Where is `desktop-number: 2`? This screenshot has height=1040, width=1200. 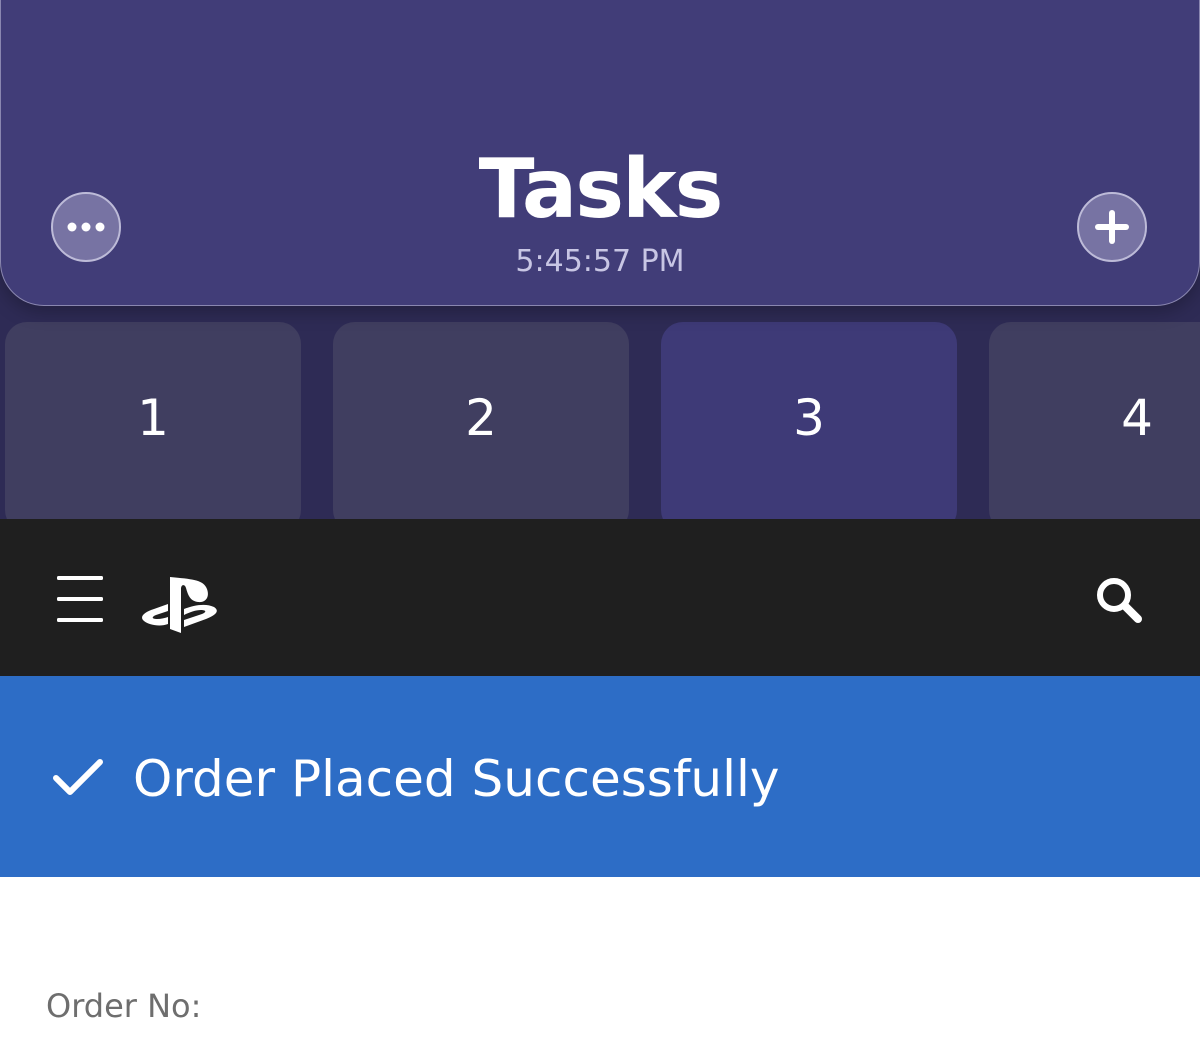 desktop-number: 2 is located at coordinates (481, 418).